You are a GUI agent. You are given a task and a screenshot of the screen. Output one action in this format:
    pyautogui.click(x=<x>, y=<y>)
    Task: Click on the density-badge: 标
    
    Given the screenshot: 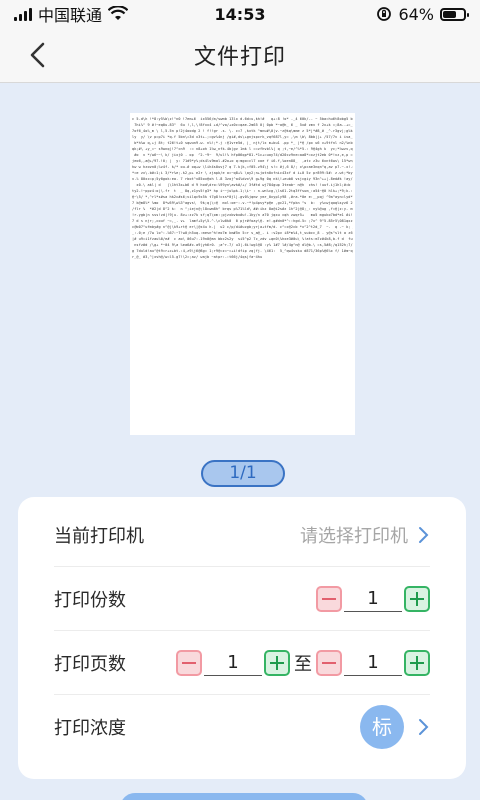 What is the action you would take?
    pyautogui.click(x=382, y=727)
    